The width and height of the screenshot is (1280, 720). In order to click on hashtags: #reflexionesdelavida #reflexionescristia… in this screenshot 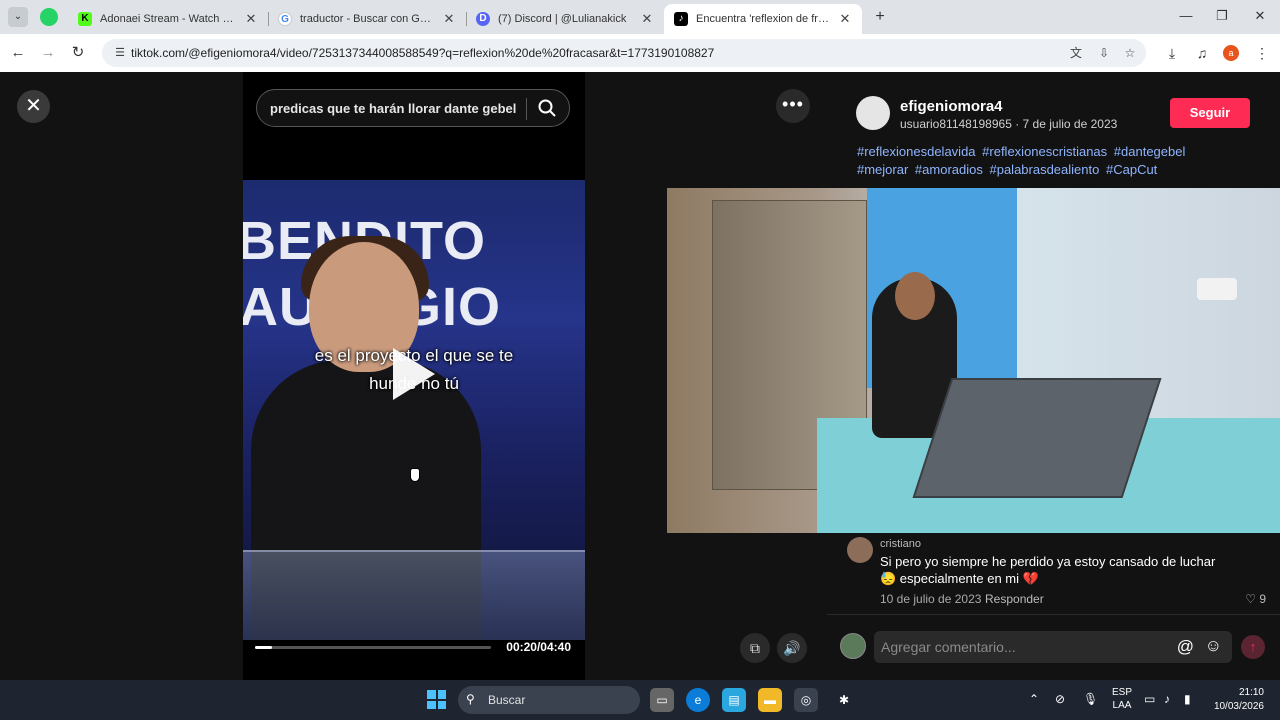, I will do `click(1042, 161)`.